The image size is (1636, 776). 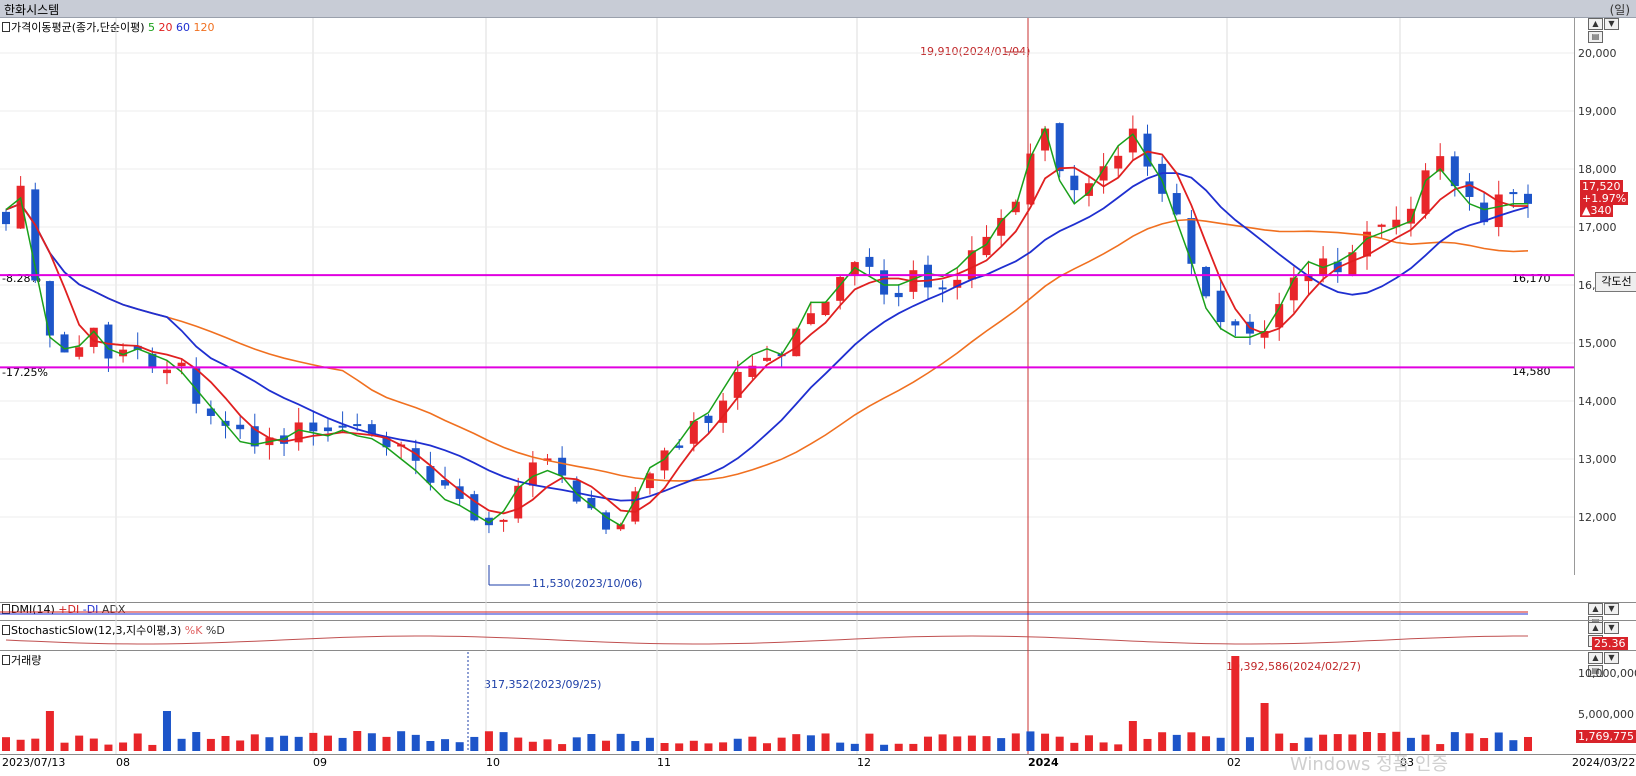 I want to click on price-pane-controls: ▲ ▼▤, so click(x=1611, y=30).